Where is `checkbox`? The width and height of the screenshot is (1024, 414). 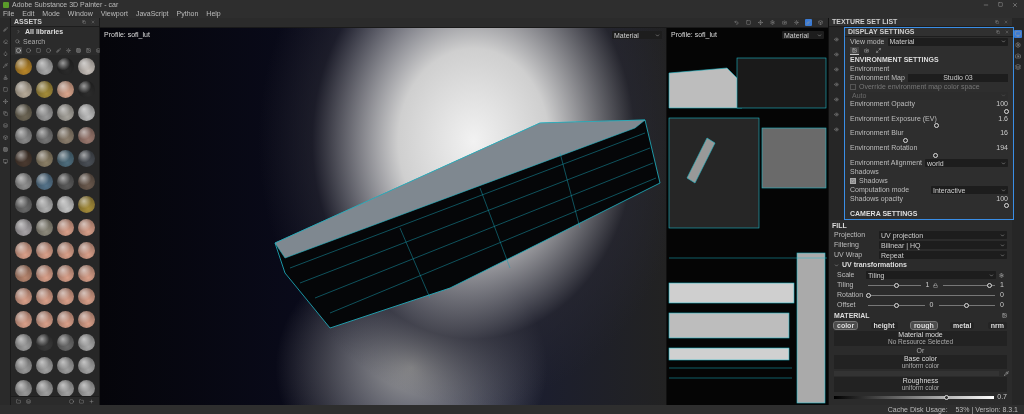
checkbox is located at coordinates (853, 181).